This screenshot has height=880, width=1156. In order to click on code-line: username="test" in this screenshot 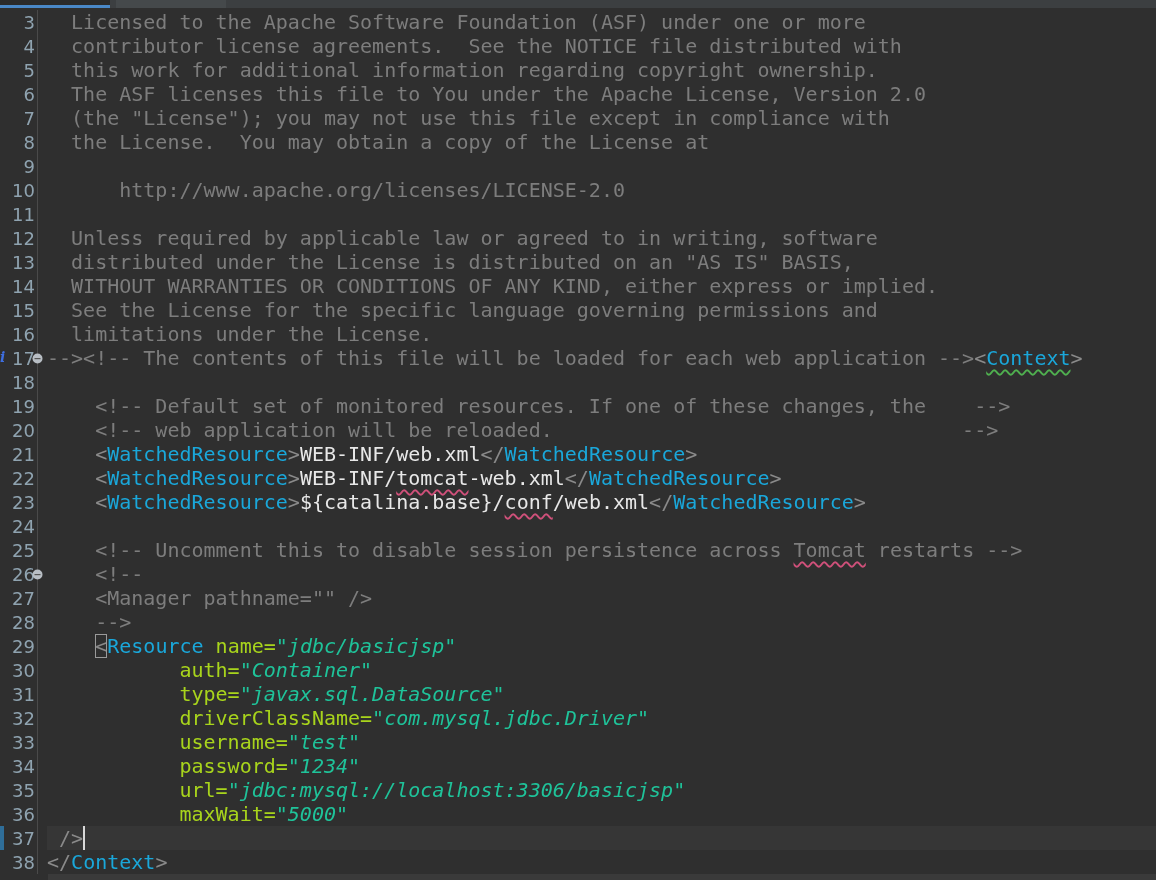, I will do `click(270, 742)`.